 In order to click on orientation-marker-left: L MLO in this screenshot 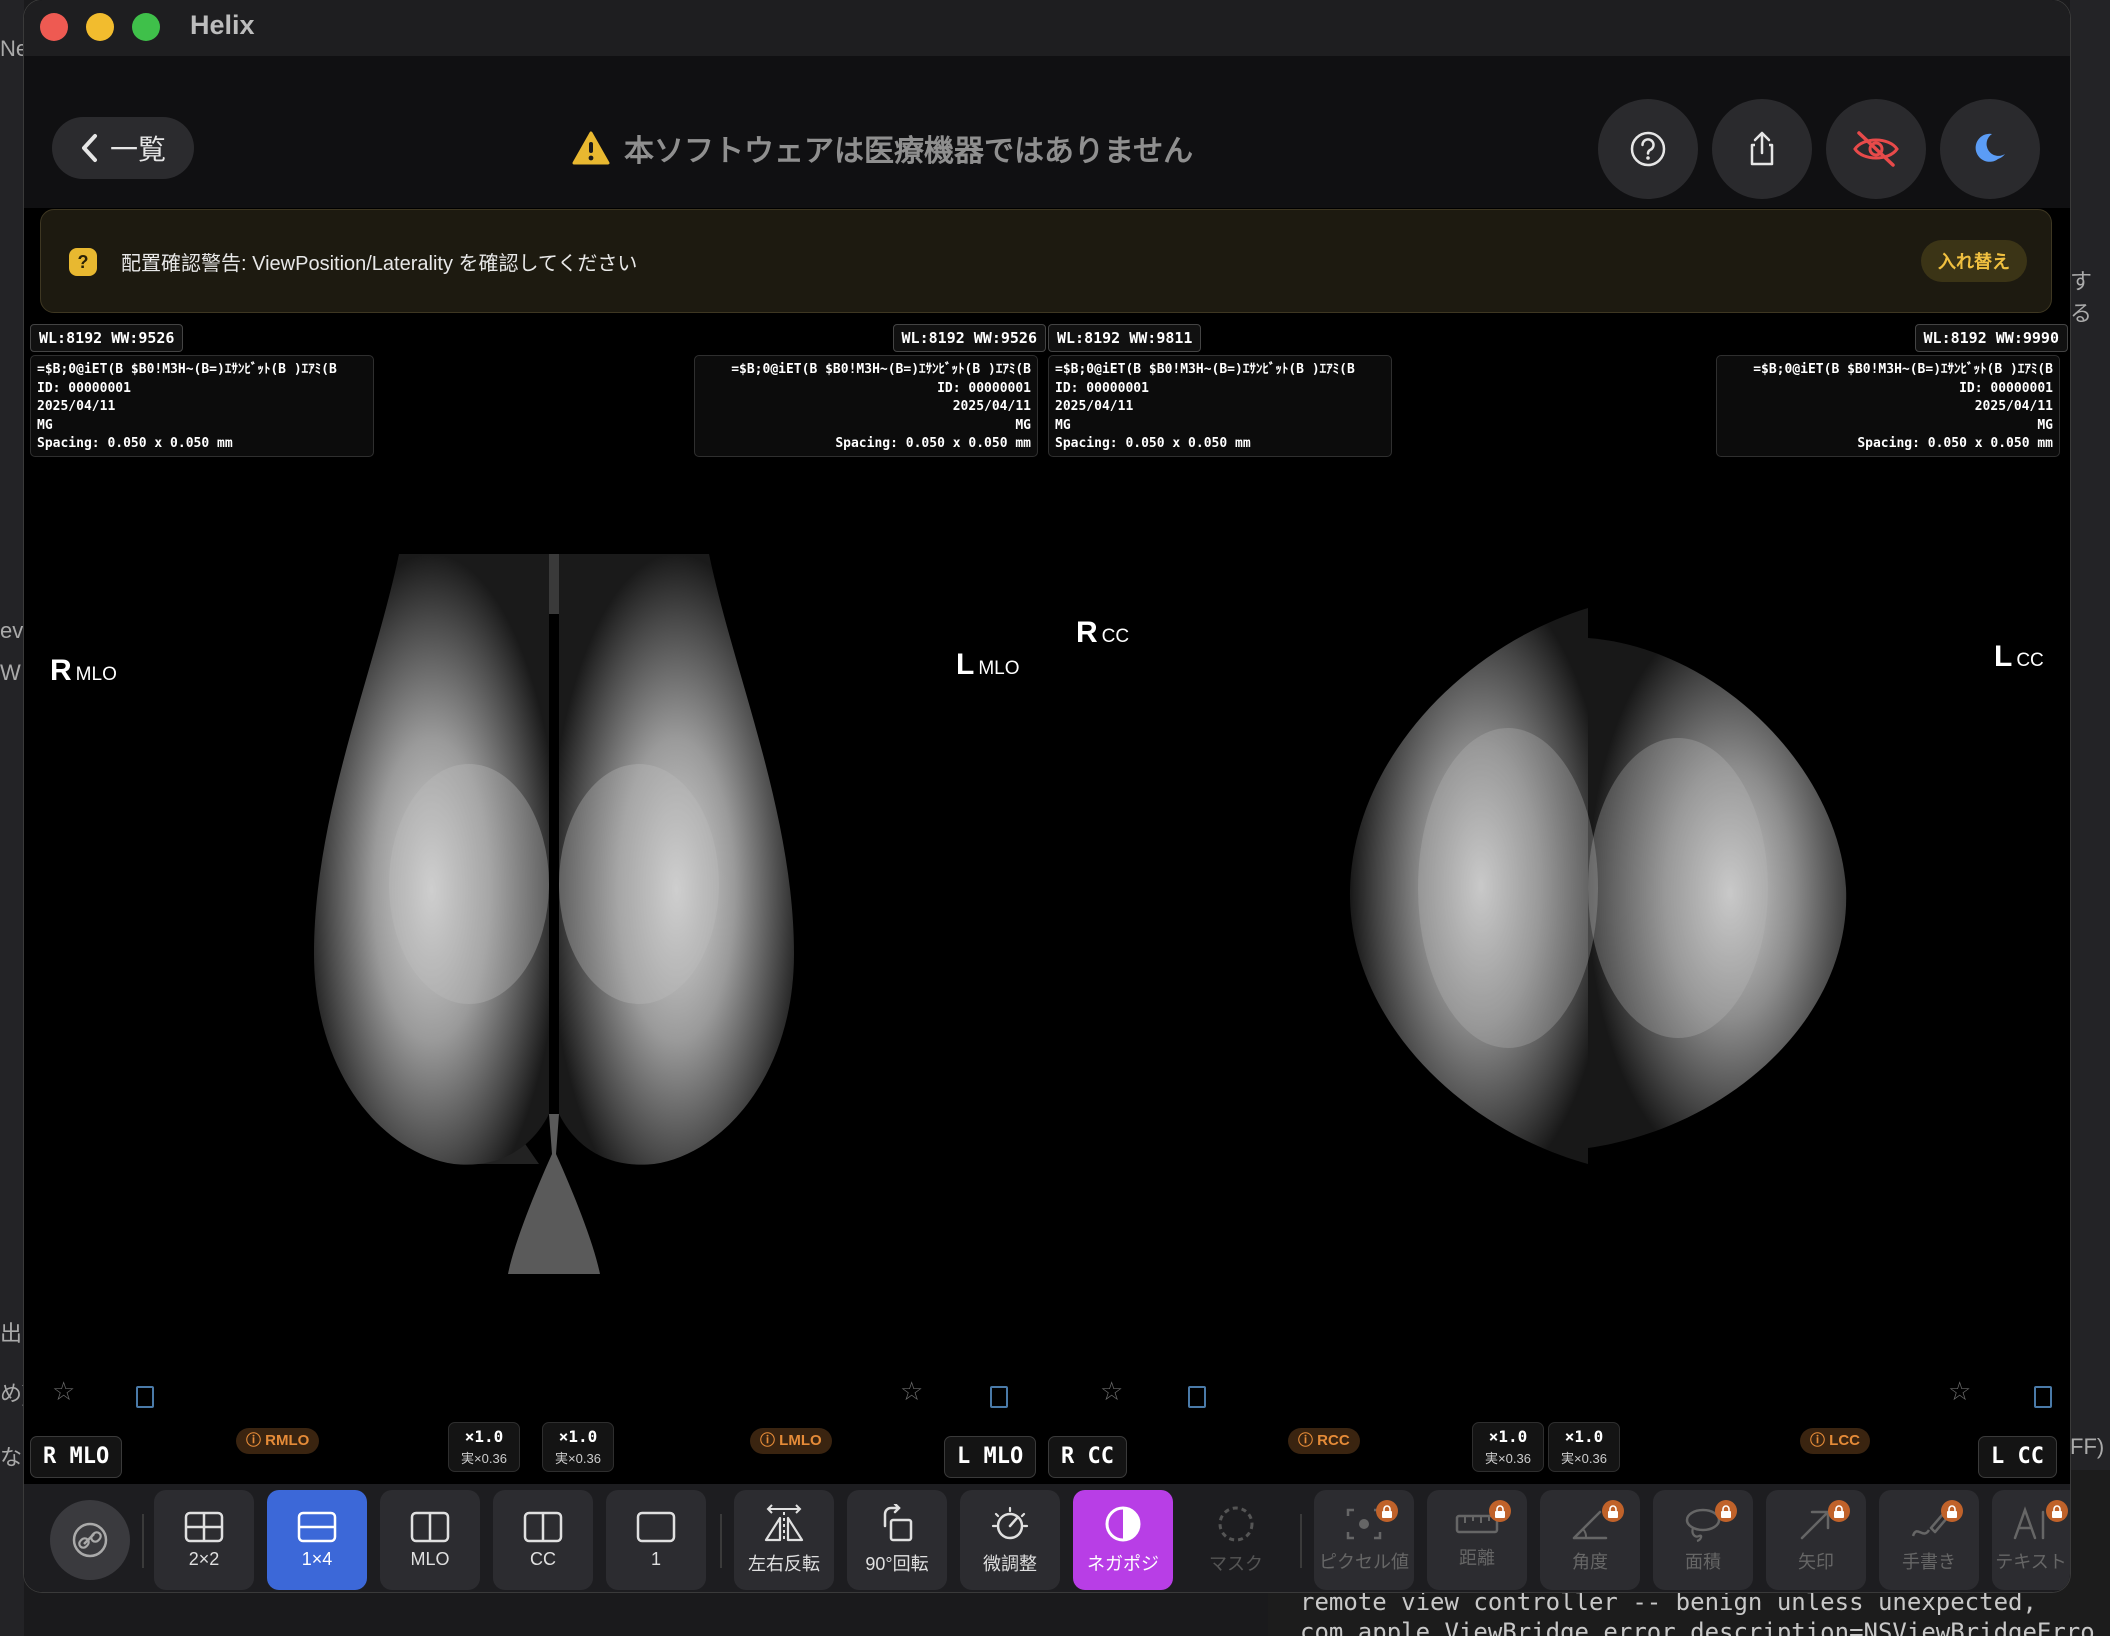, I will do `click(988, 664)`.